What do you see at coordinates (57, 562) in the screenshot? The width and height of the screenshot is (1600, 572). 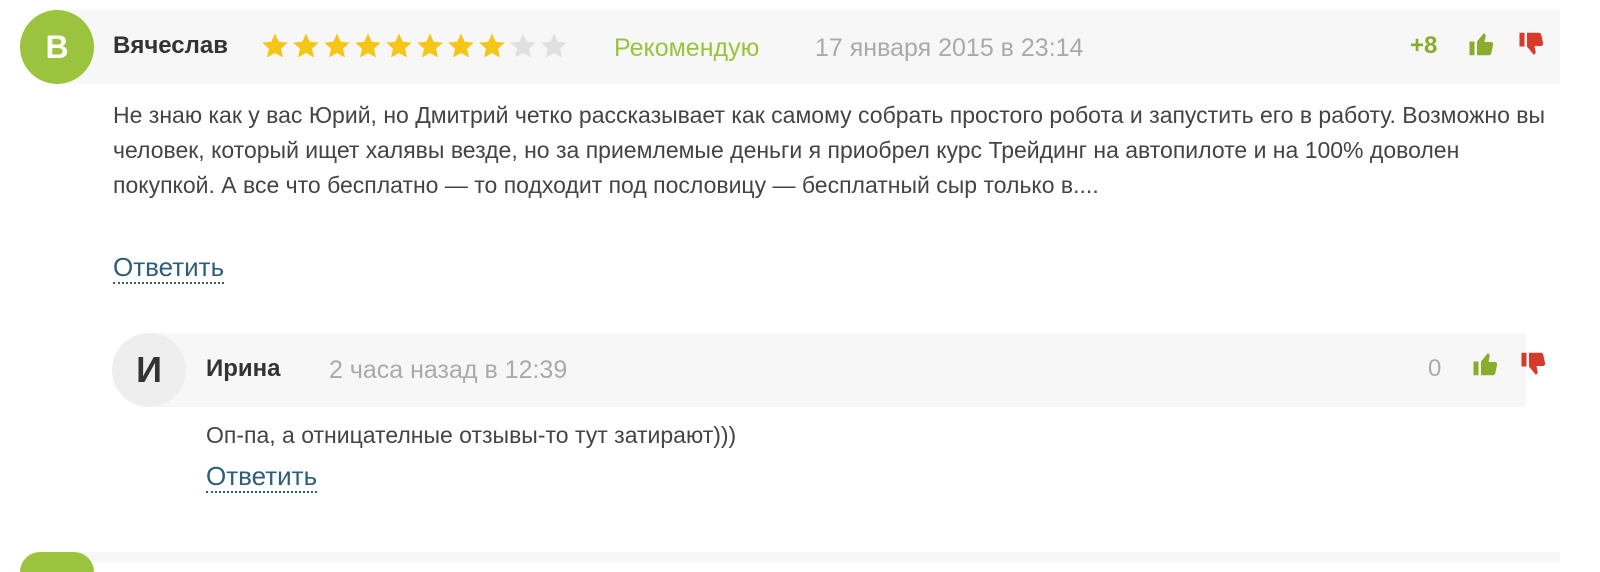 I see `avatar` at bounding box center [57, 562].